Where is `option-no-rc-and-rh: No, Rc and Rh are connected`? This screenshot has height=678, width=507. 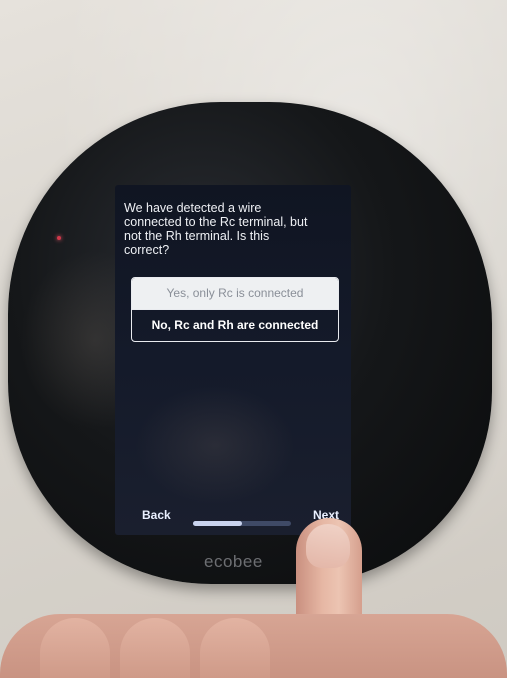
option-no-rc-and-rh: No, Rc and Rh are connected is located at coordinates (235, 325).